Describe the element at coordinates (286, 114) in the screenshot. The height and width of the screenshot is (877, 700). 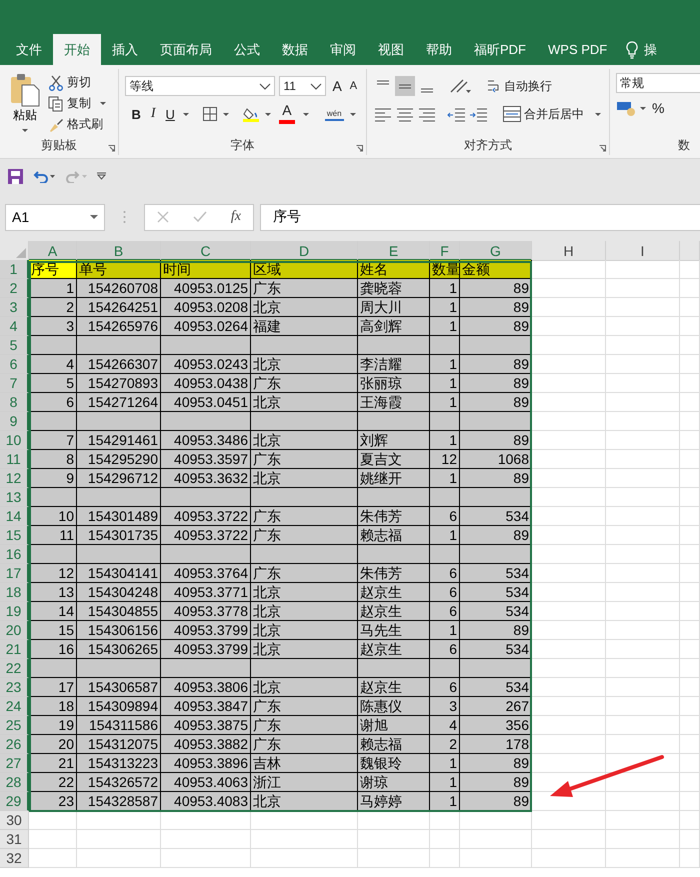
I see `font-color-button: A` at that location.